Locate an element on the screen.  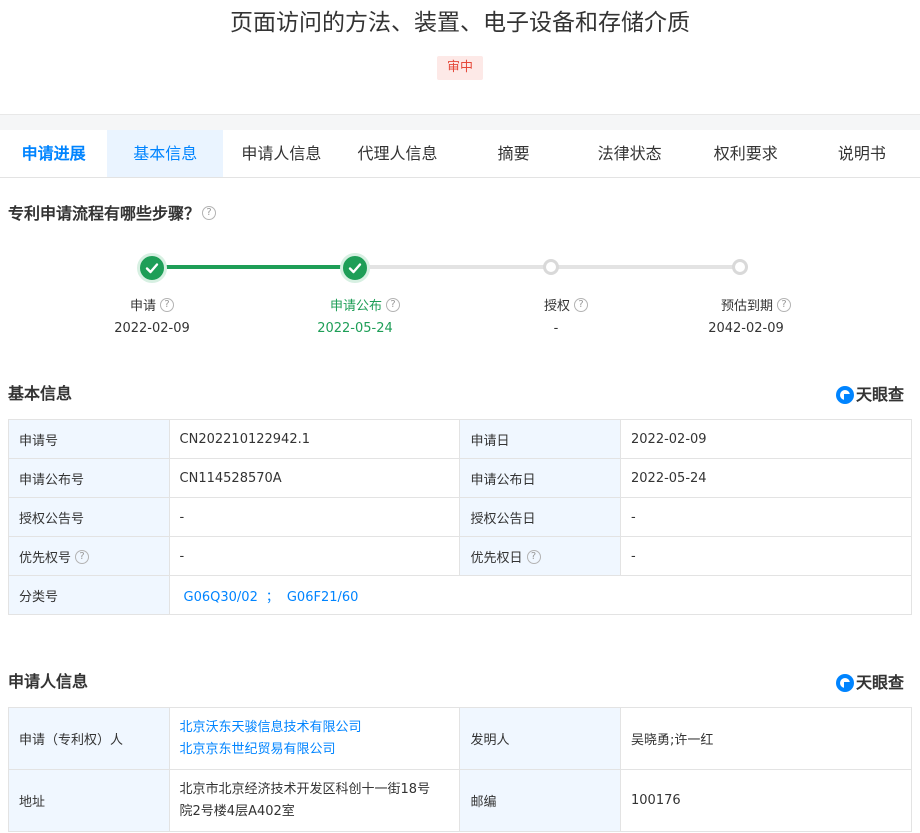
table-row: 申请号 CN202210122942.1 申请日 2022-02-09 is located at coordinates (460, 439).